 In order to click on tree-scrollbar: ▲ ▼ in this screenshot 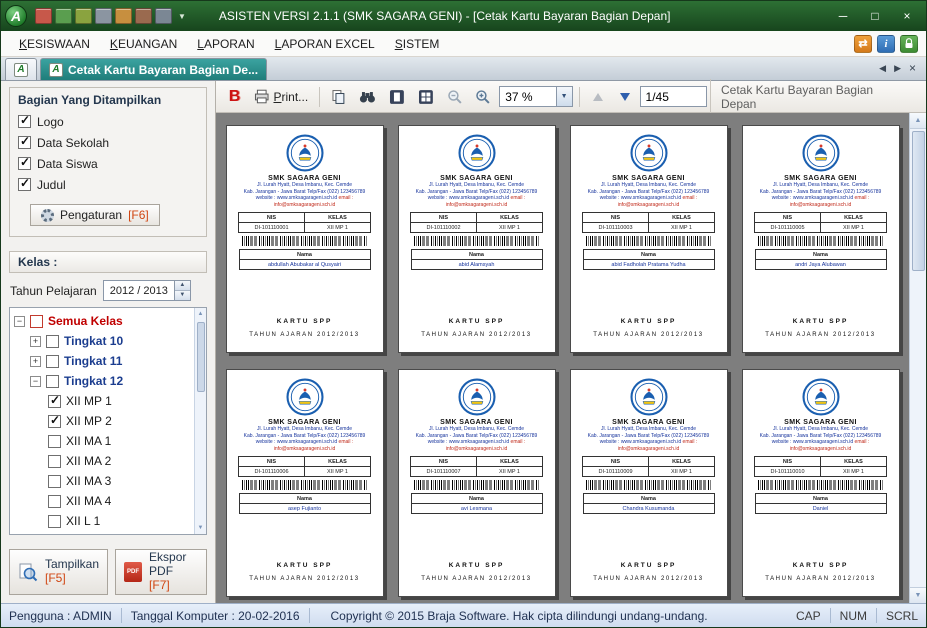, I will do `click(200, 421)`.